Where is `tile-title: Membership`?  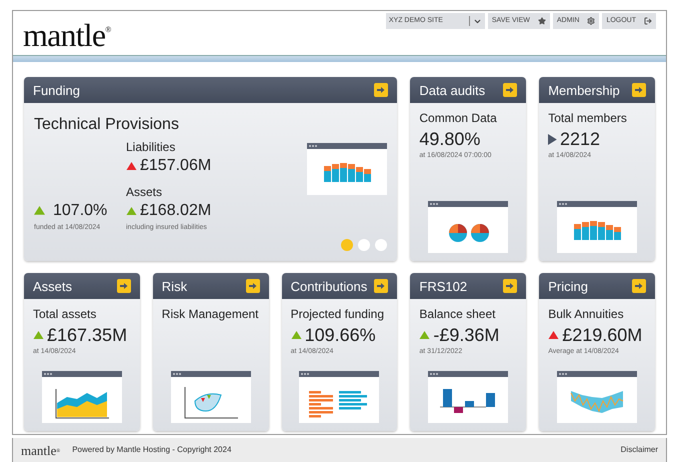 tile-title: Membership is located at coordinates (584, 90).